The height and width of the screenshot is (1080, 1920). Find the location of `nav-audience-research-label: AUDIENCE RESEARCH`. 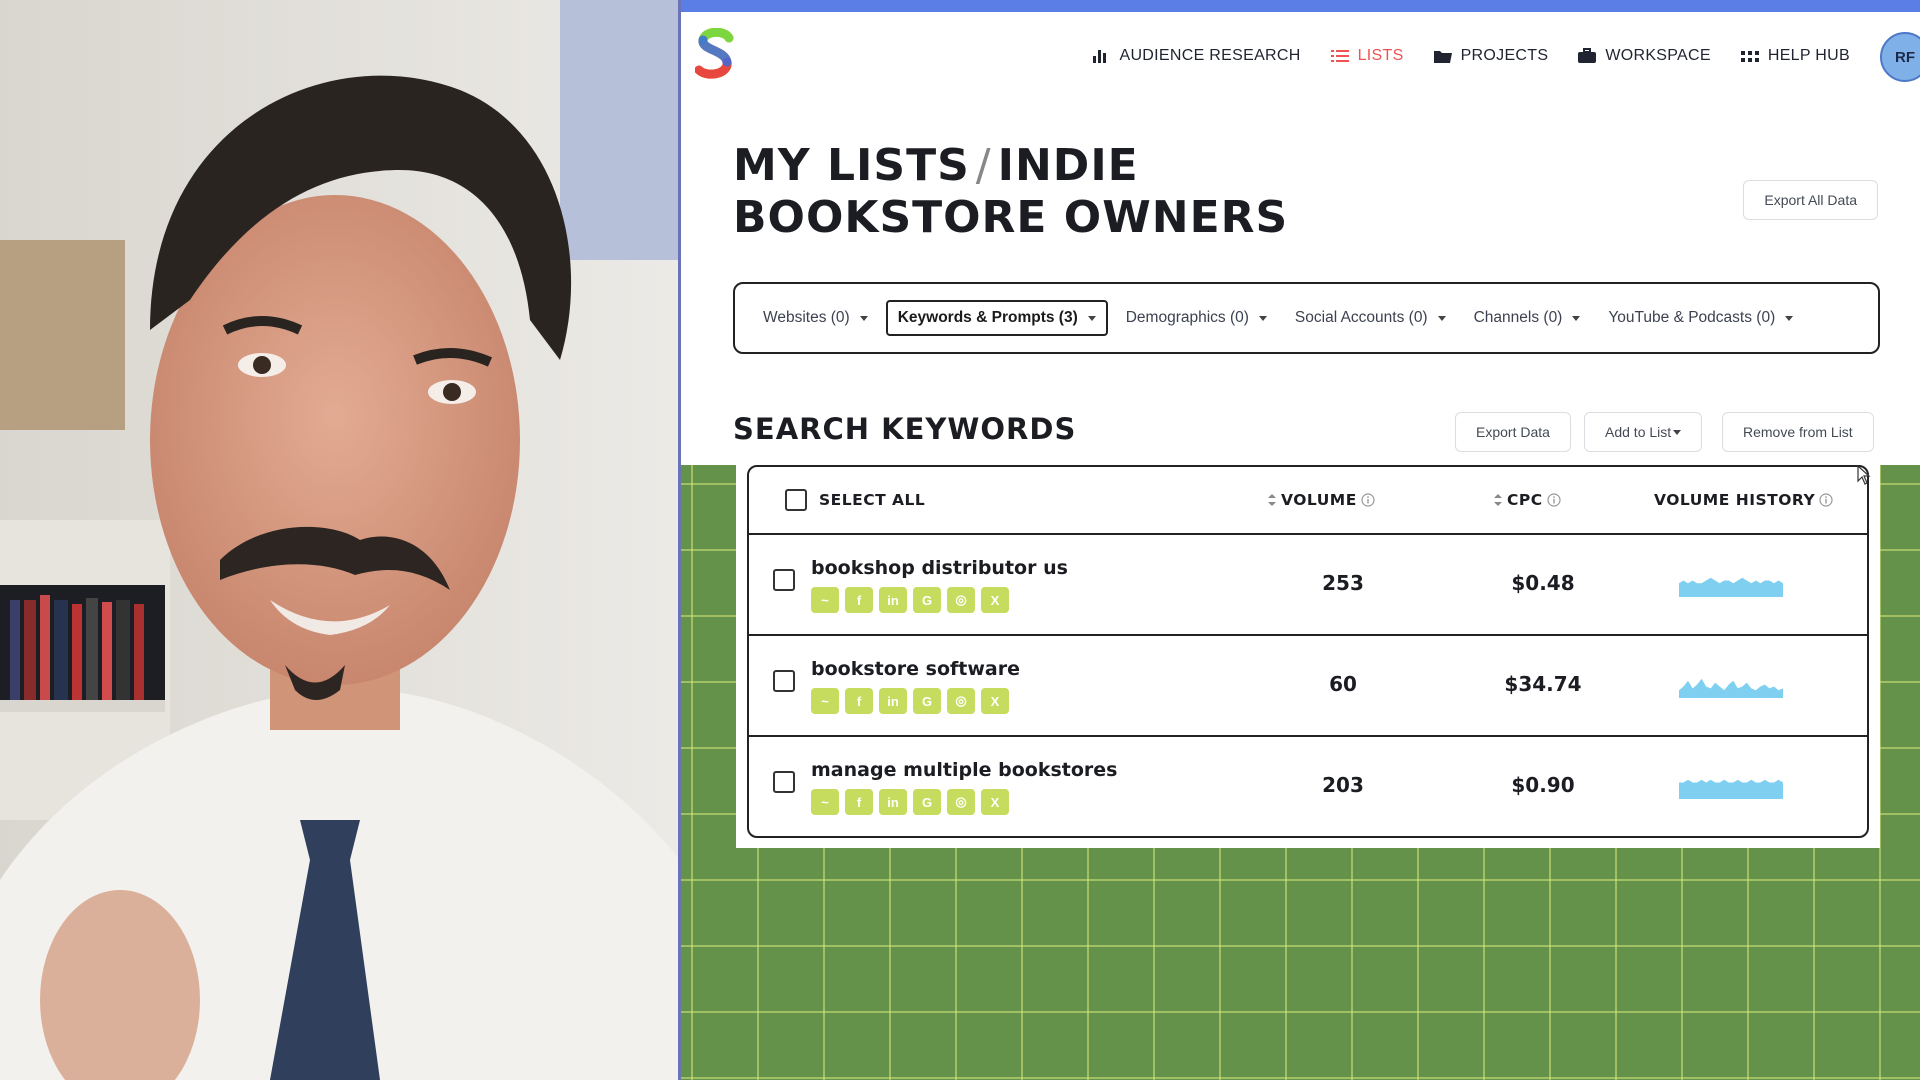

nav-audience-research-label: AUDIENCE RESEARCH is located at coordinates (1210, 55).